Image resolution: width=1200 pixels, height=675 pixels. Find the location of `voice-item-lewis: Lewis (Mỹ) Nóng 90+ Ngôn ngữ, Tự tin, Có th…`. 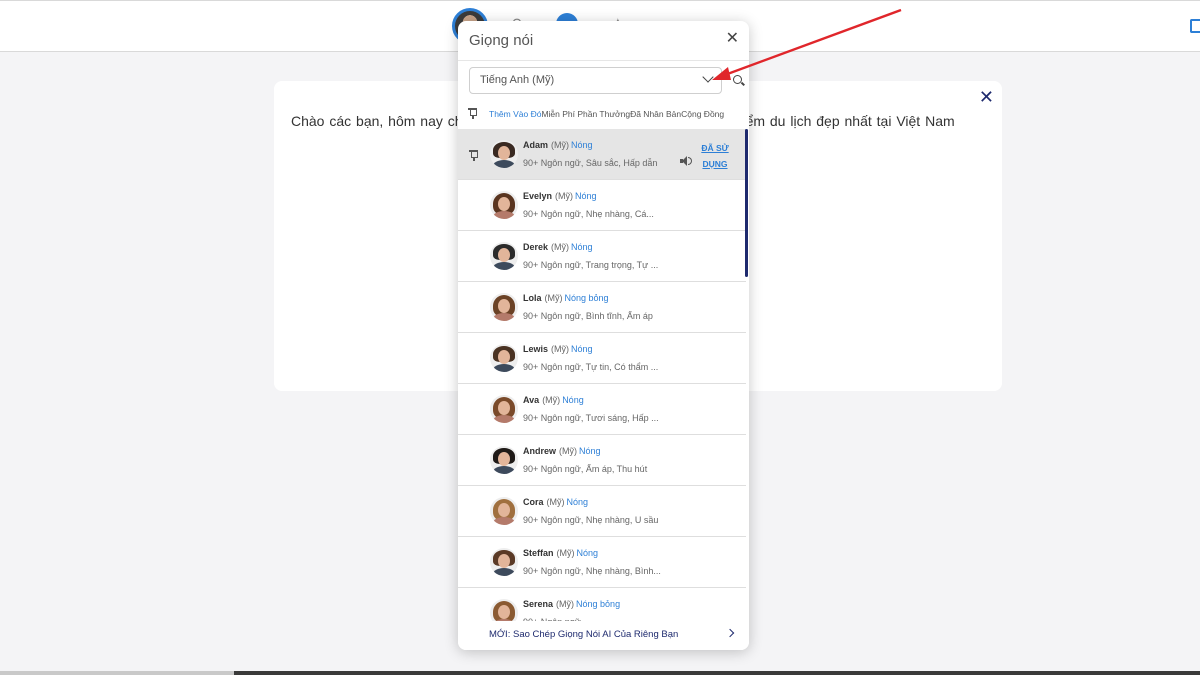

voice-item-lewis: Lewis (Mỹ) Nóng 90+ Ngôn ngữ, Tự tin, Có th… is located at coordinates (602, 358).